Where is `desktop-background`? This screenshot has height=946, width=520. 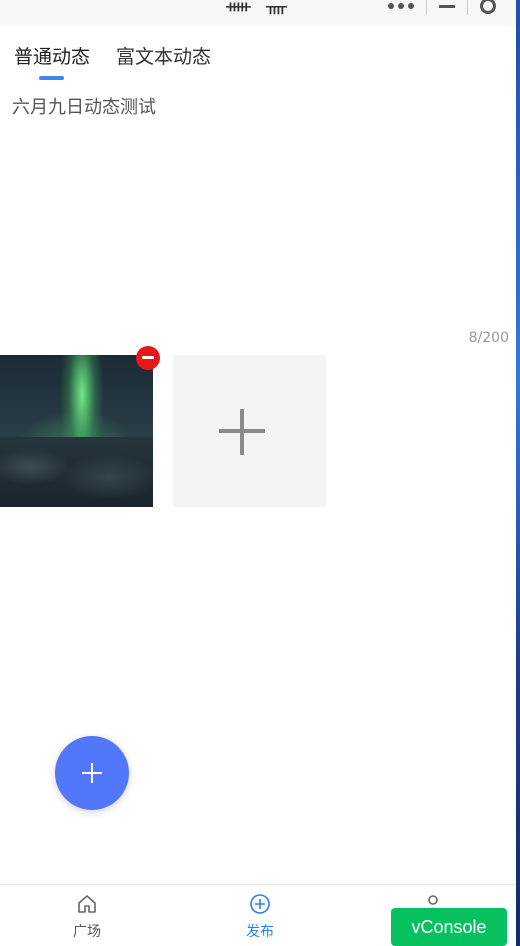
desktop-background is located at coordinates (518, 473).